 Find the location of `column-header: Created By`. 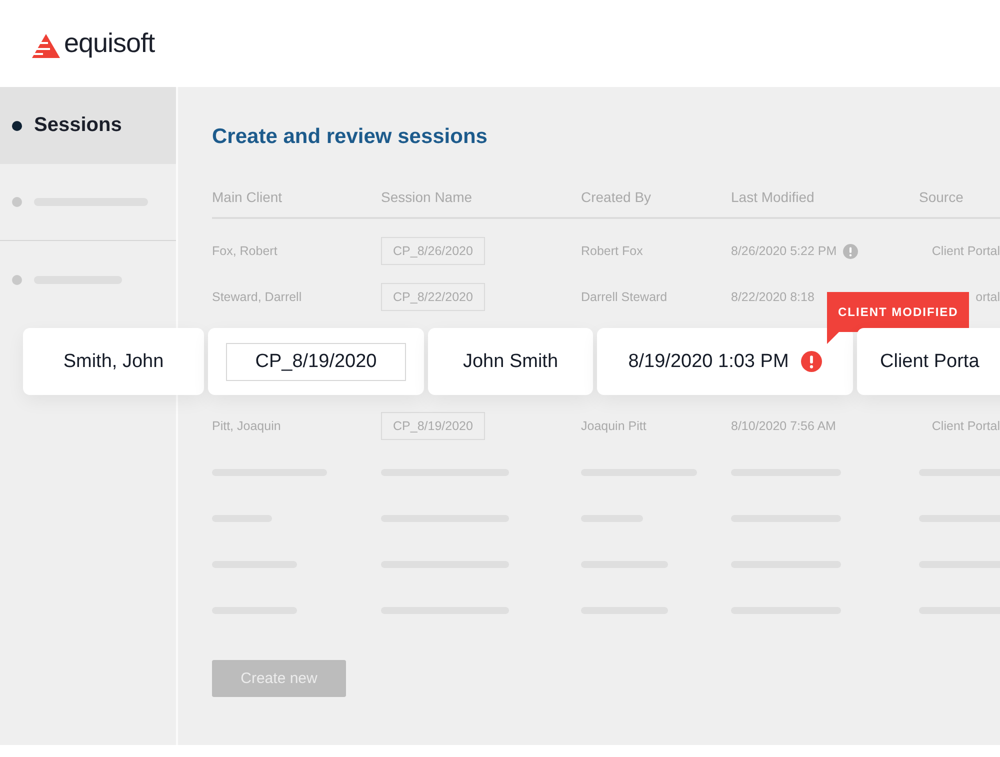

column-header: Created By is located at coordinates (616, 197).